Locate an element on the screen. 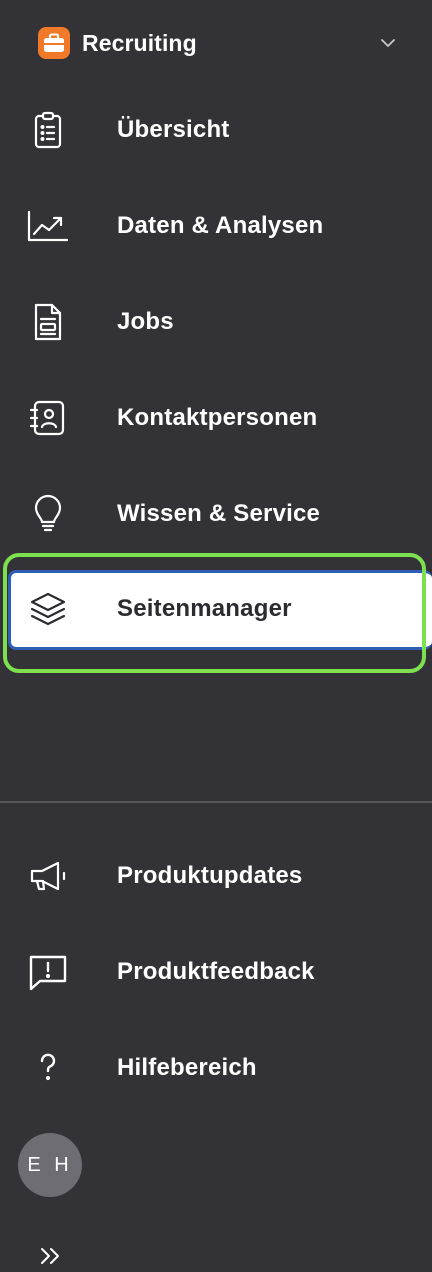 This screenshot has height=1272, width=432. nav-item-jobs: Jobs is located at coordinates (216, 322).